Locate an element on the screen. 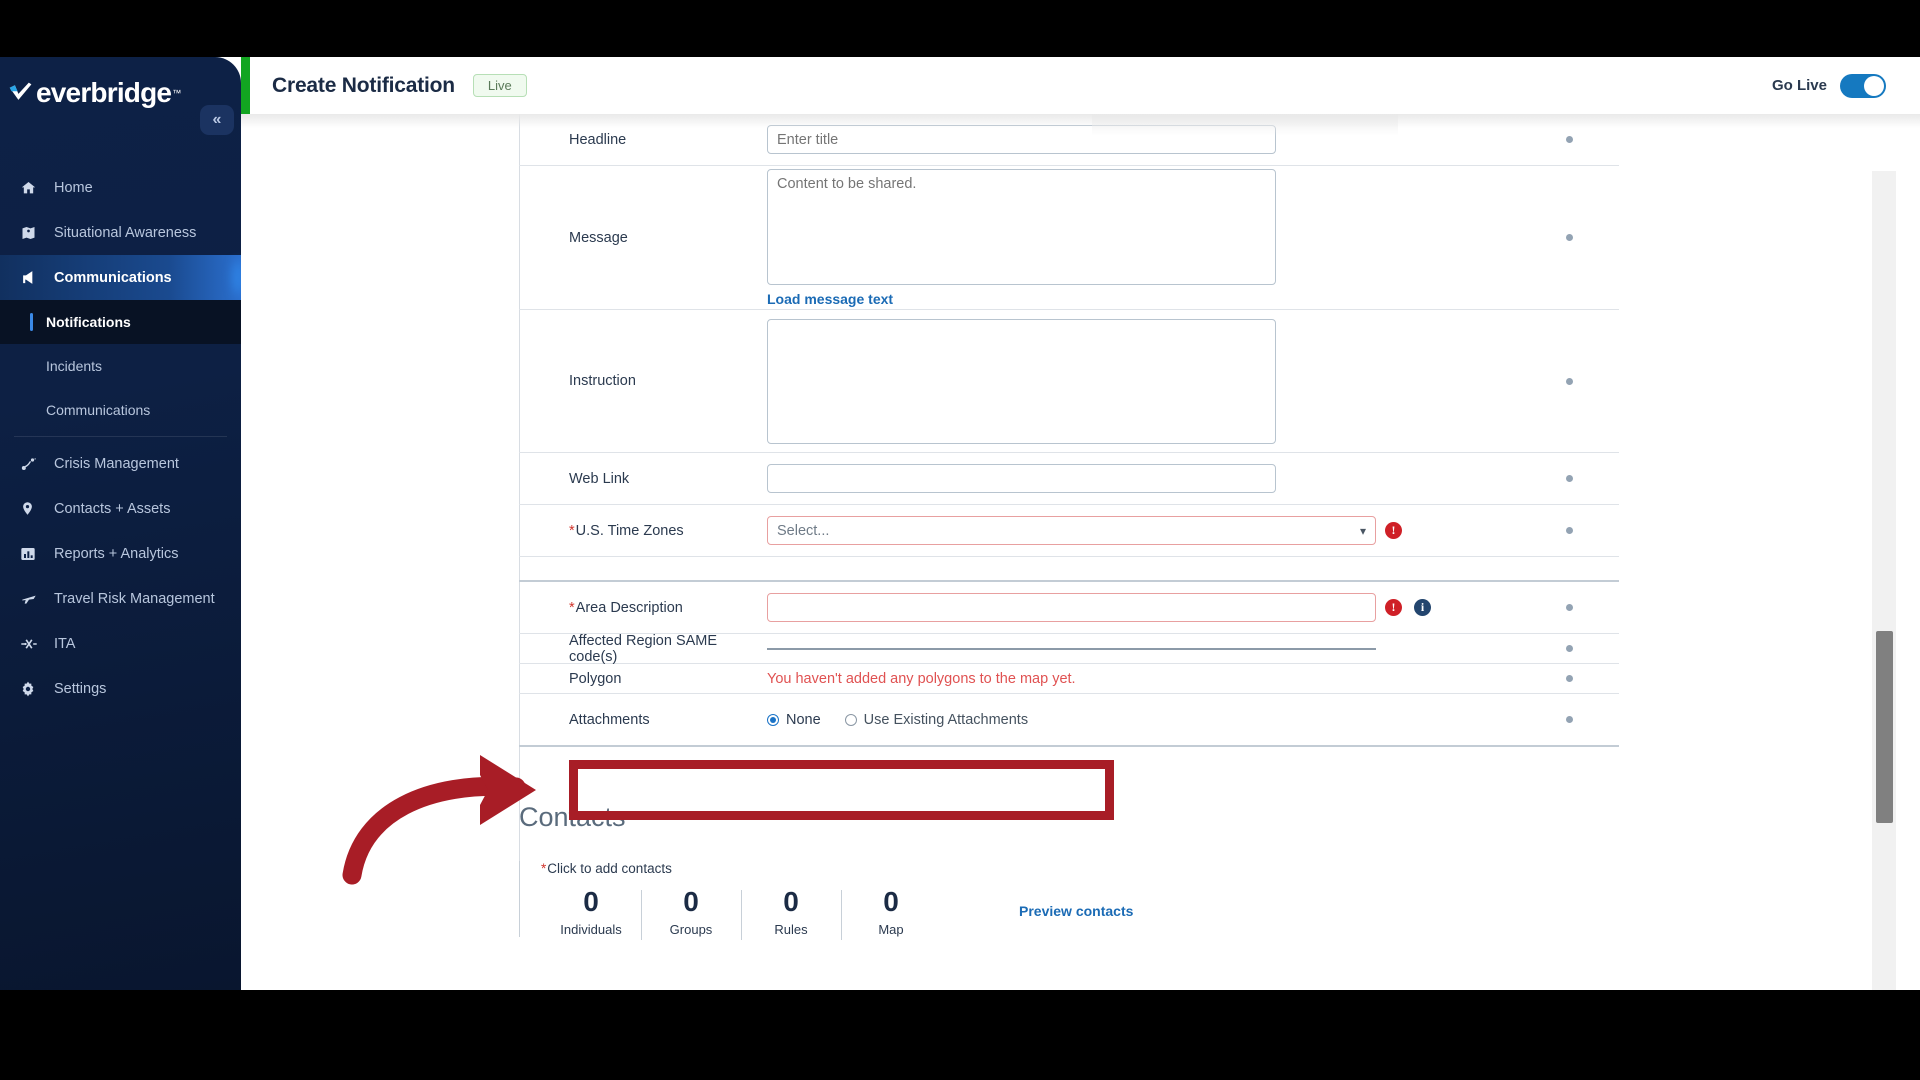  sidebar-item-label: ITA is located at coordinates (65, 643).